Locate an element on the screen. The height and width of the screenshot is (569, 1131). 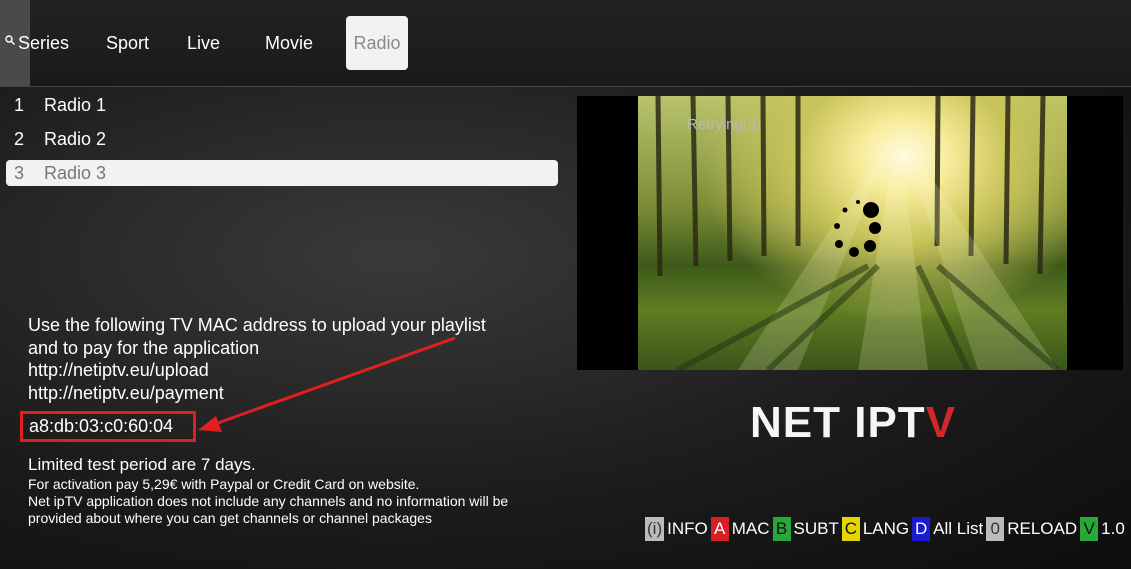
trial-text: Limited test period are 7 days. is located at coordinates (142, 464).